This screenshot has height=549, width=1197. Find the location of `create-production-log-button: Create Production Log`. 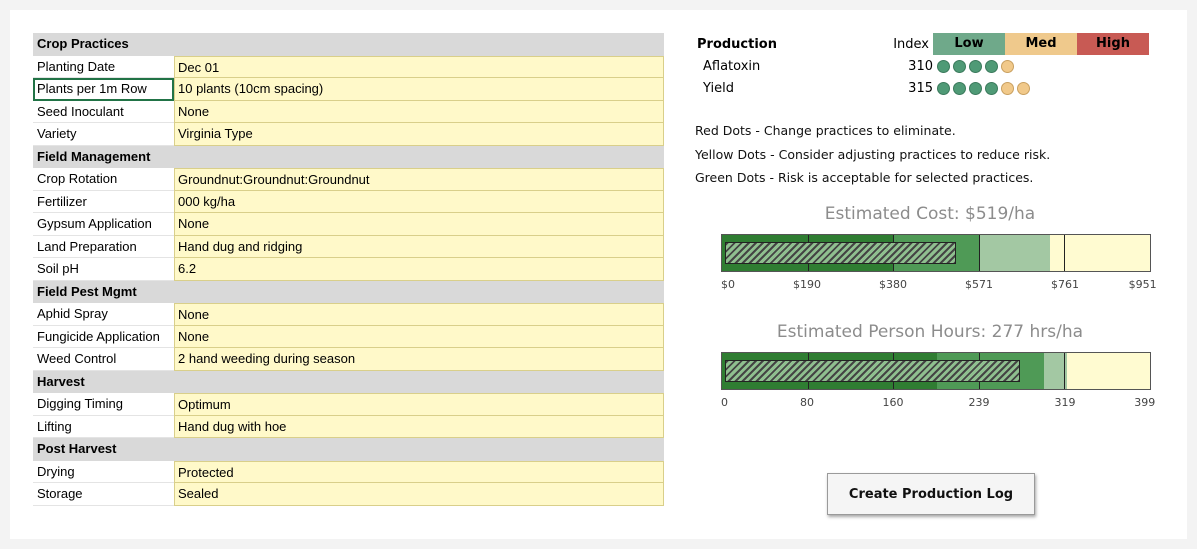

create-production-log-button: Create Production Log is located at coordinates (931, 494).